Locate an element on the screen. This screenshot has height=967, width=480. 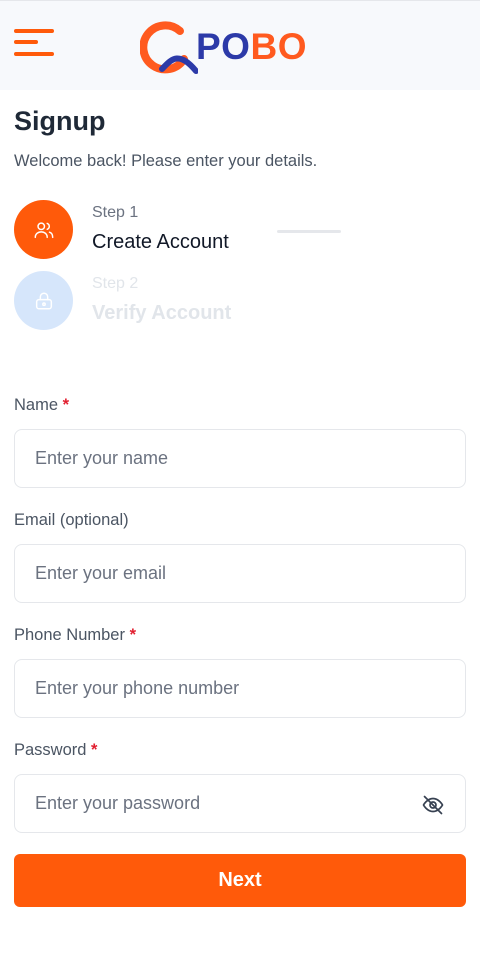
hamburger-menu-icon is located at coordinates (35, 44).